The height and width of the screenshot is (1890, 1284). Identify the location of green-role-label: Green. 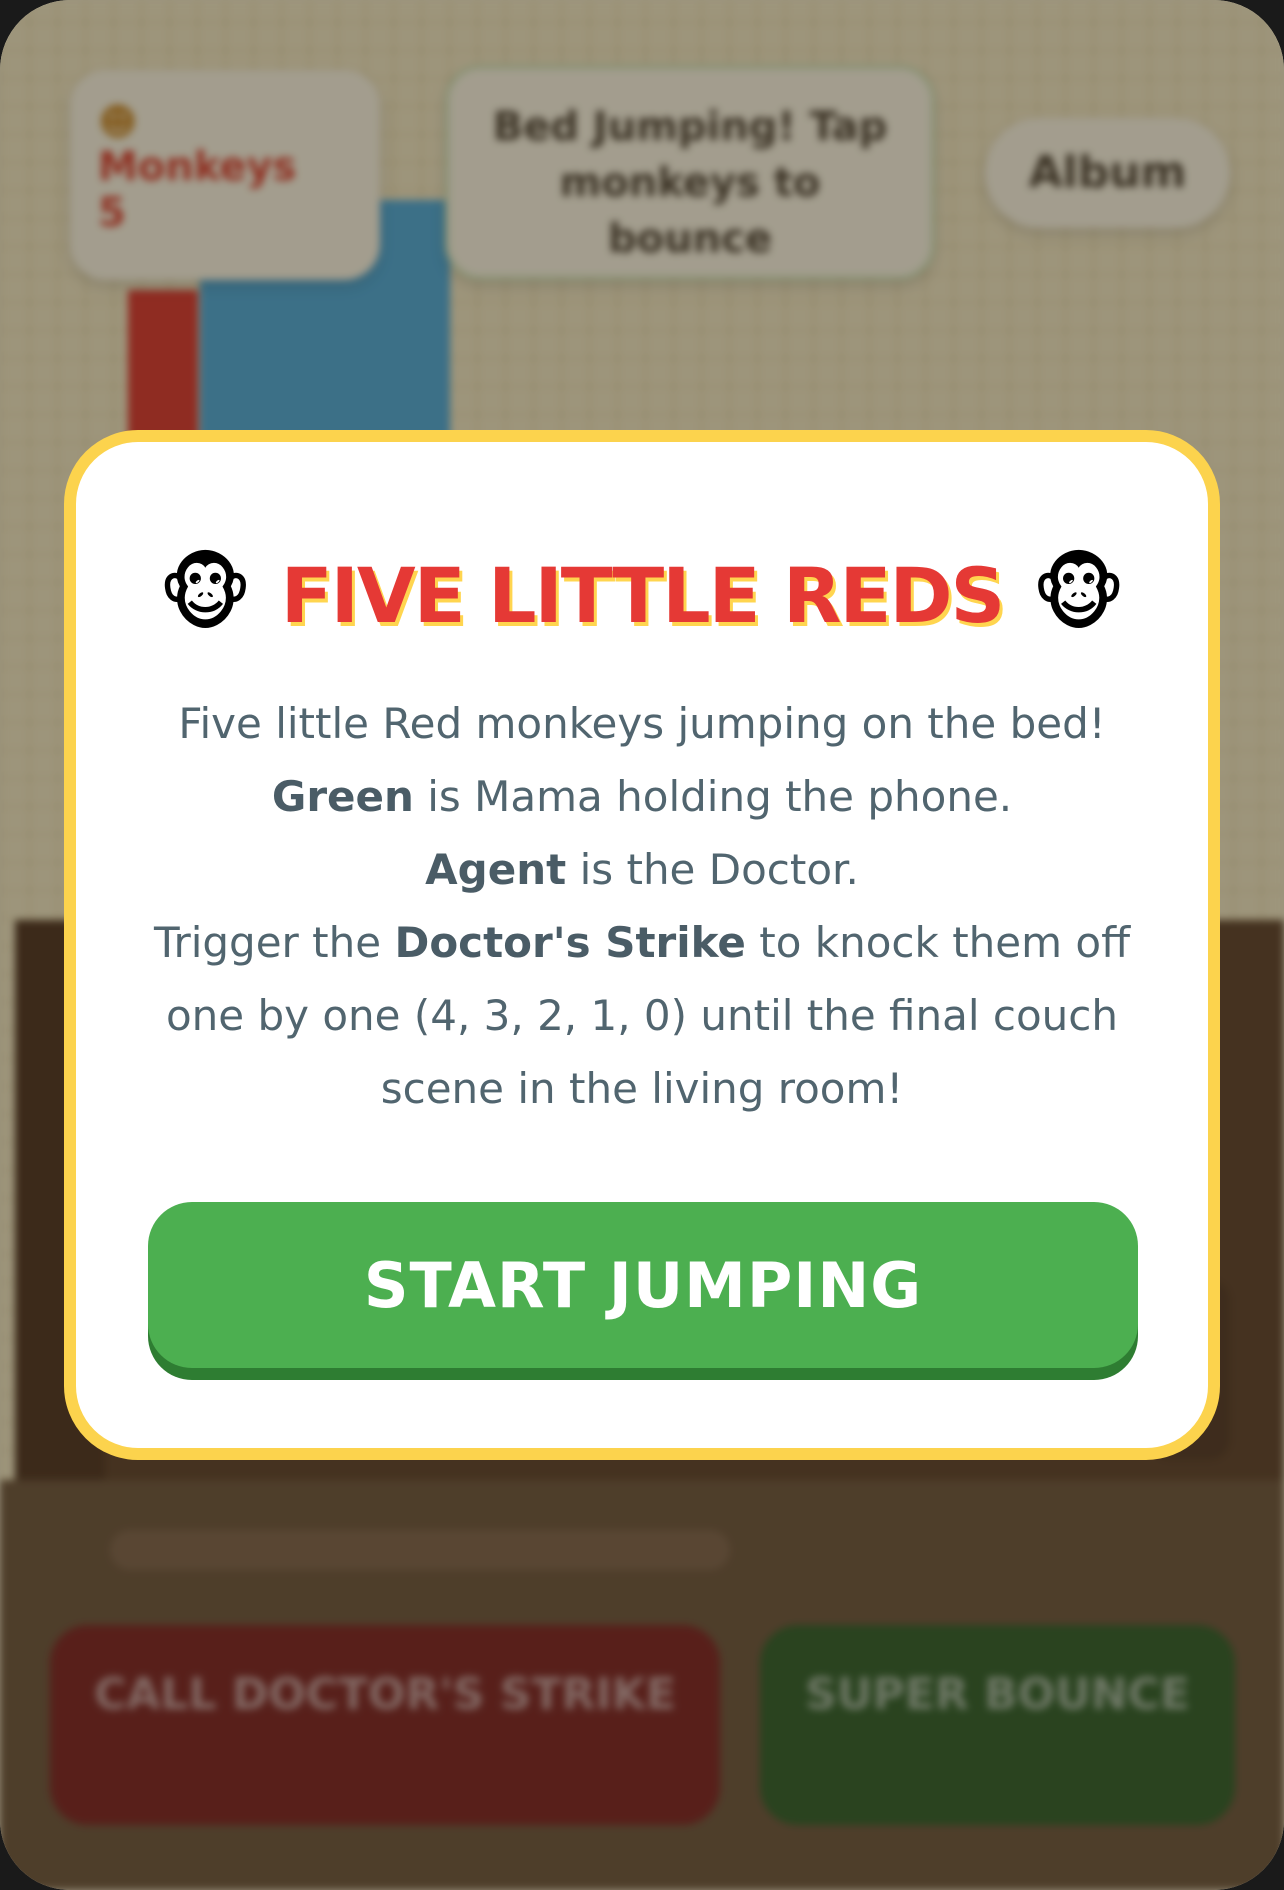
(342, 796).